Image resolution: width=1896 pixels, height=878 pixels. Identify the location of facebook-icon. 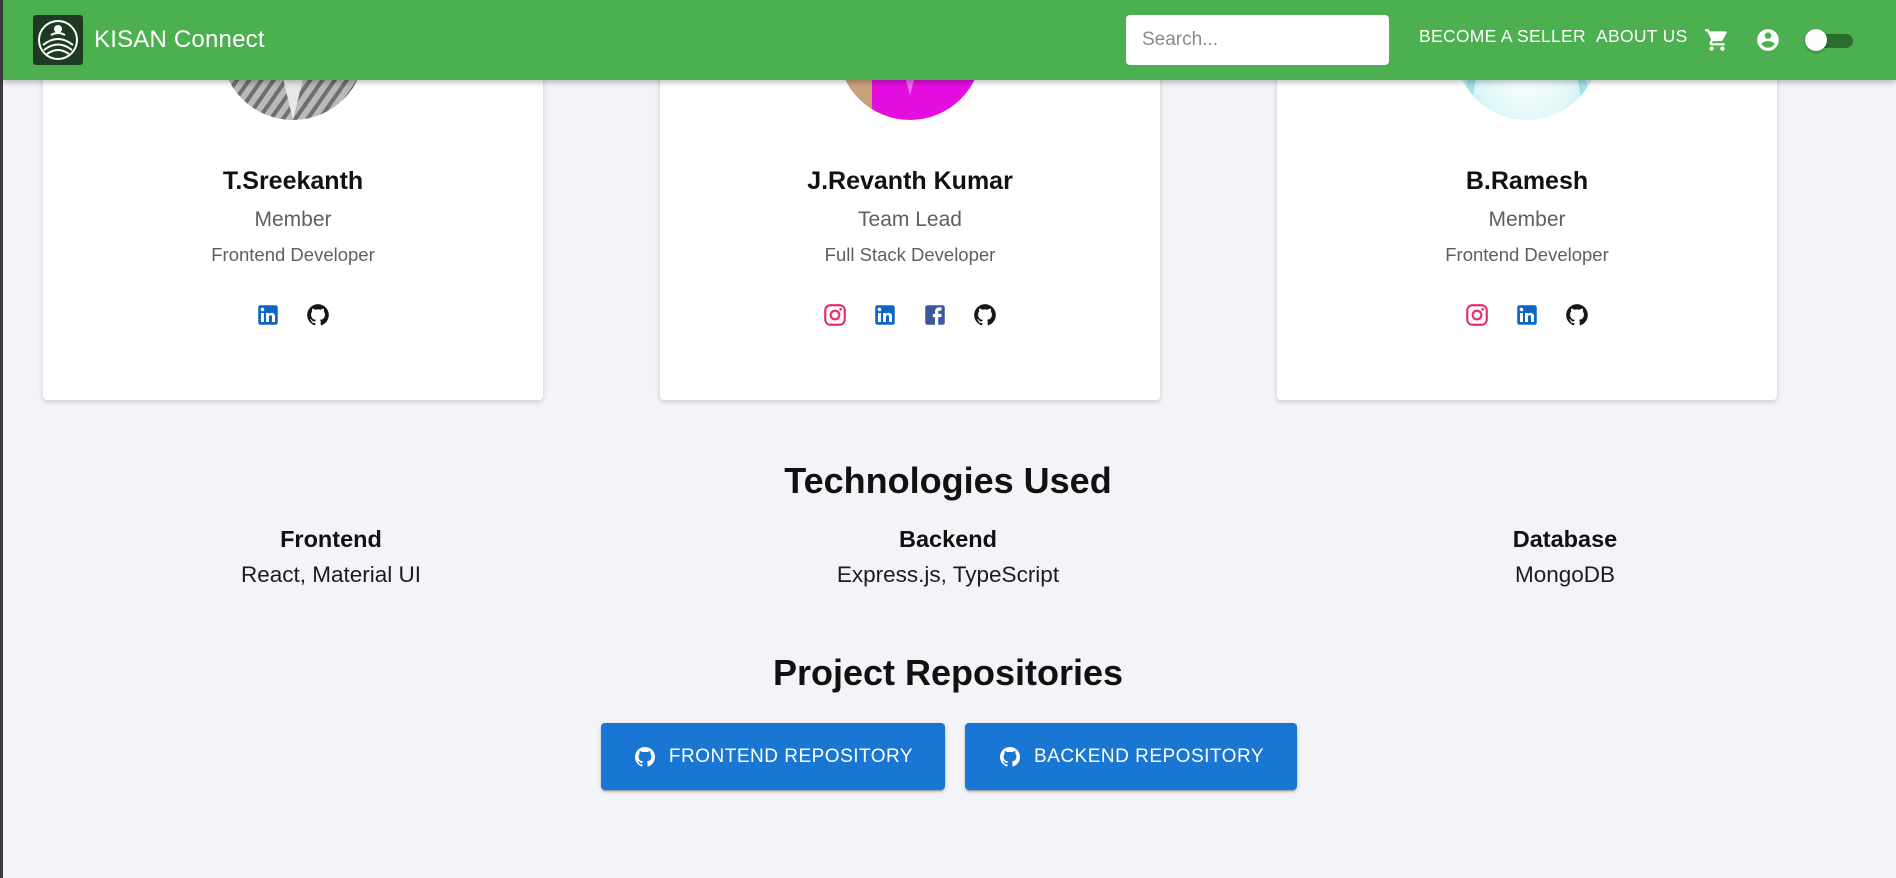
(935, 315).